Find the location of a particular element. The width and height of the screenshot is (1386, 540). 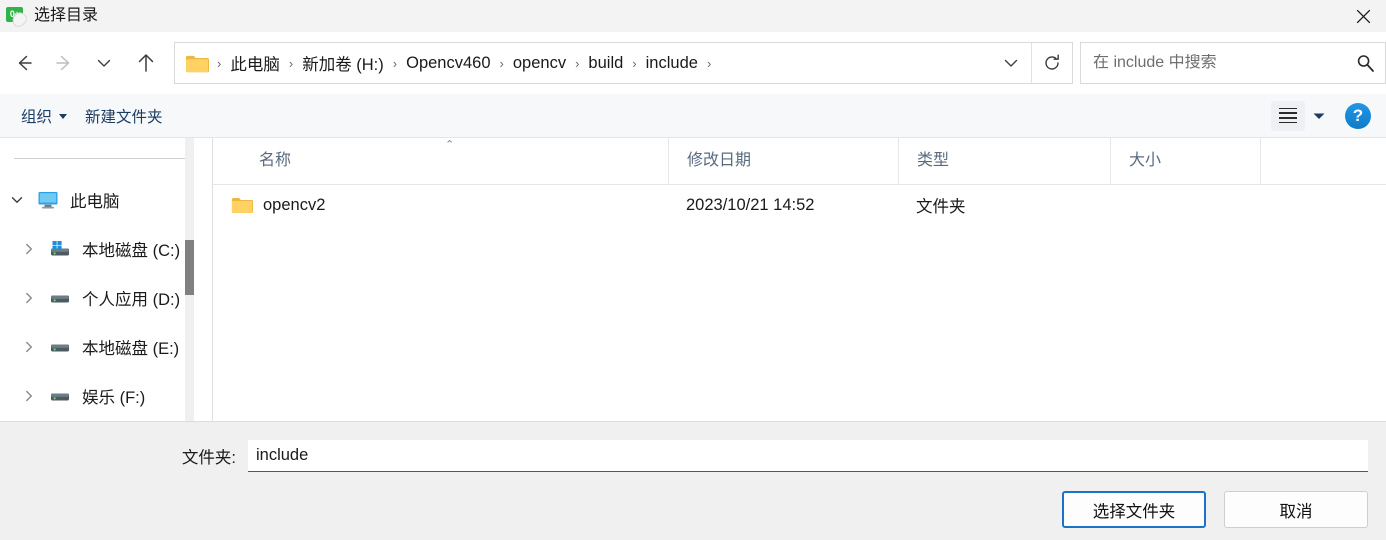

dialog-button-row: 选择文件夹 取消 is located at coordinates (1215, 509).